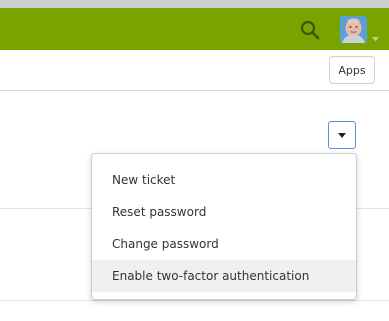 The image size is (389, 321). What do you see at coordinates (224, 180) in the screenshot?
I see `menu-item-new-ticket: New ticket` at bounding box center [224, 180].